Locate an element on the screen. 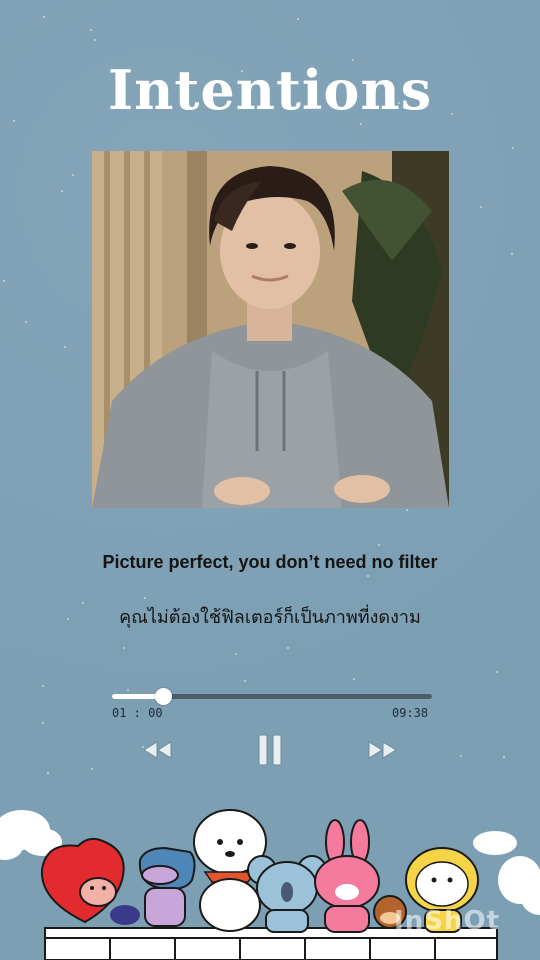 This screenshot has width=540, height=960. elapsed-time: 01 : 00 is located at coordinates (137, 713).